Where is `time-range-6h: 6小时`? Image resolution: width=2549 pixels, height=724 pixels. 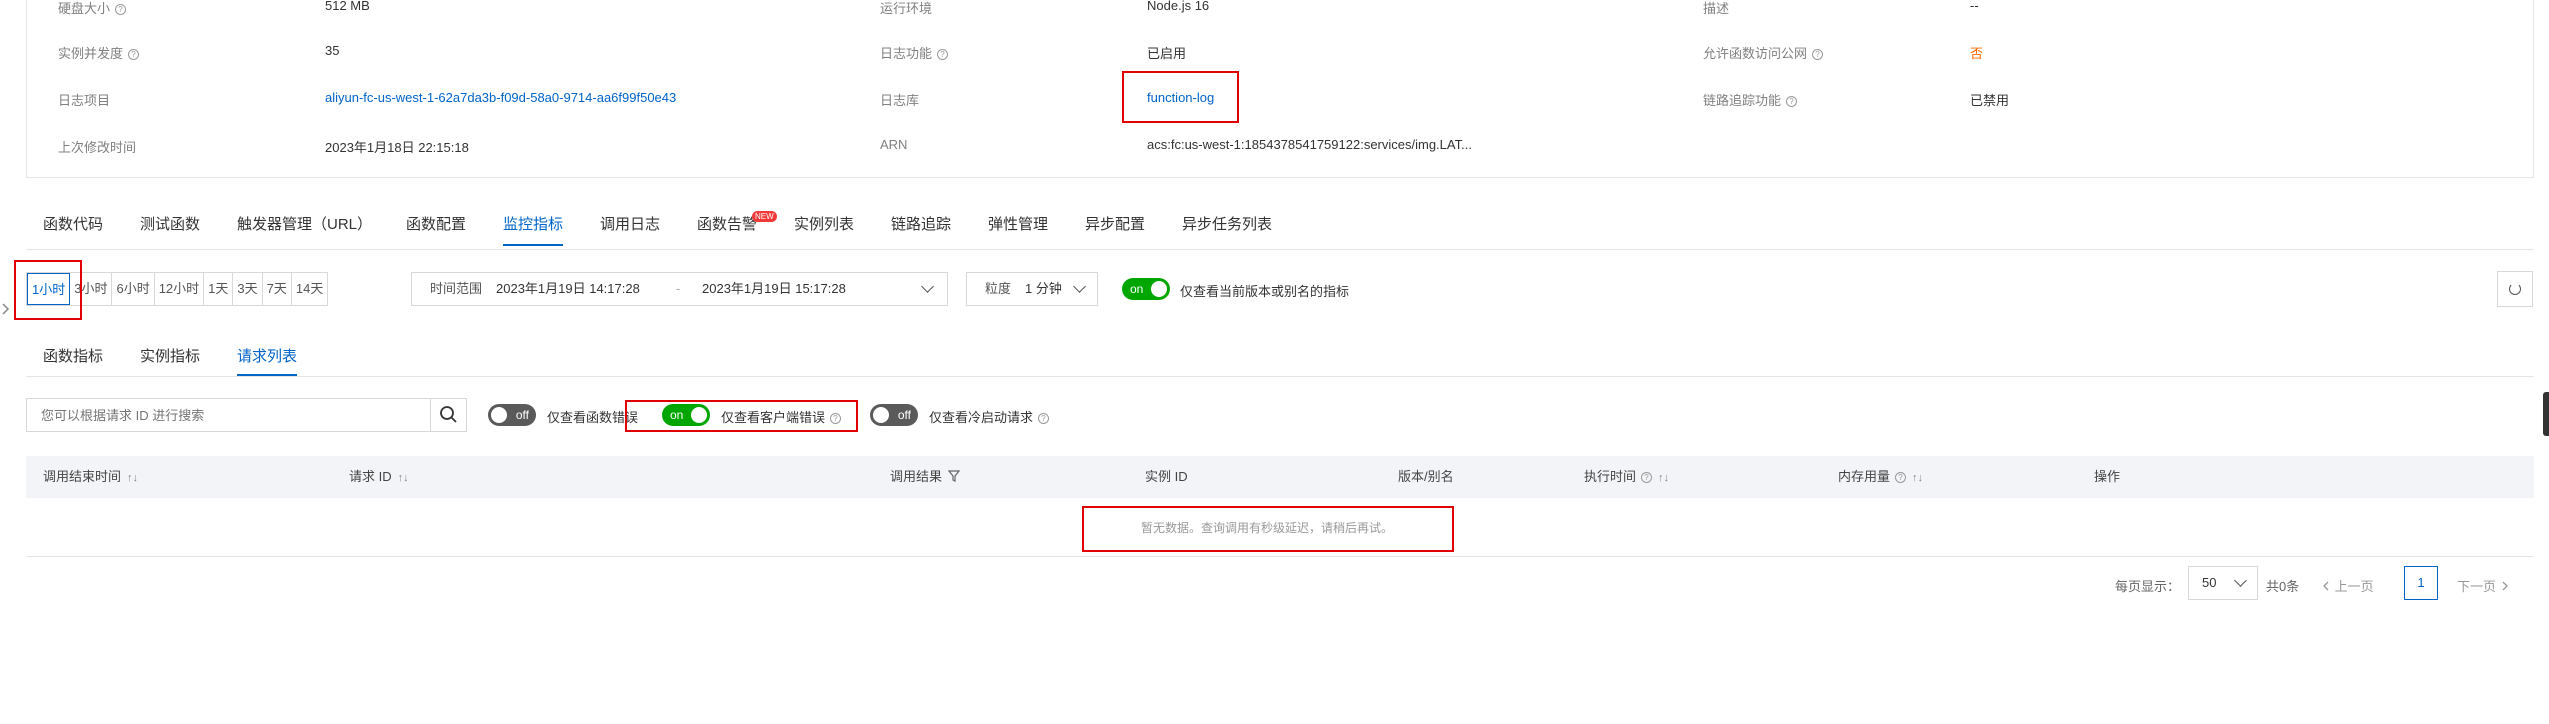
time-range-6h: 6小时 is located at coordinates (133, 289).